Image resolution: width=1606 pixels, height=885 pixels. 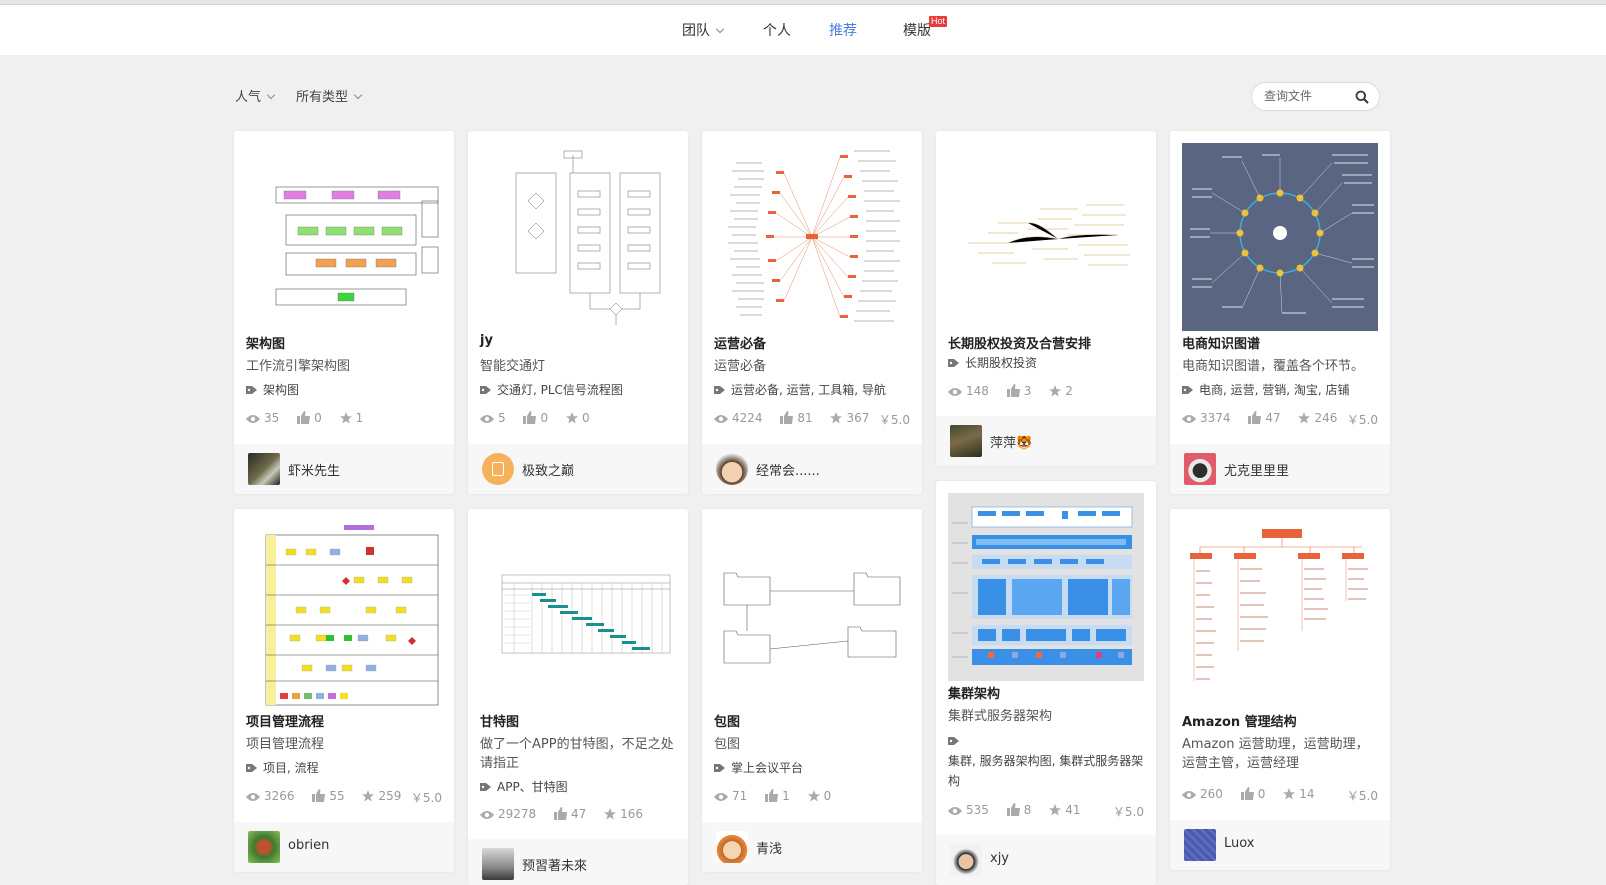 I want to click on card-title: 包图, so click(x=727, y=720).